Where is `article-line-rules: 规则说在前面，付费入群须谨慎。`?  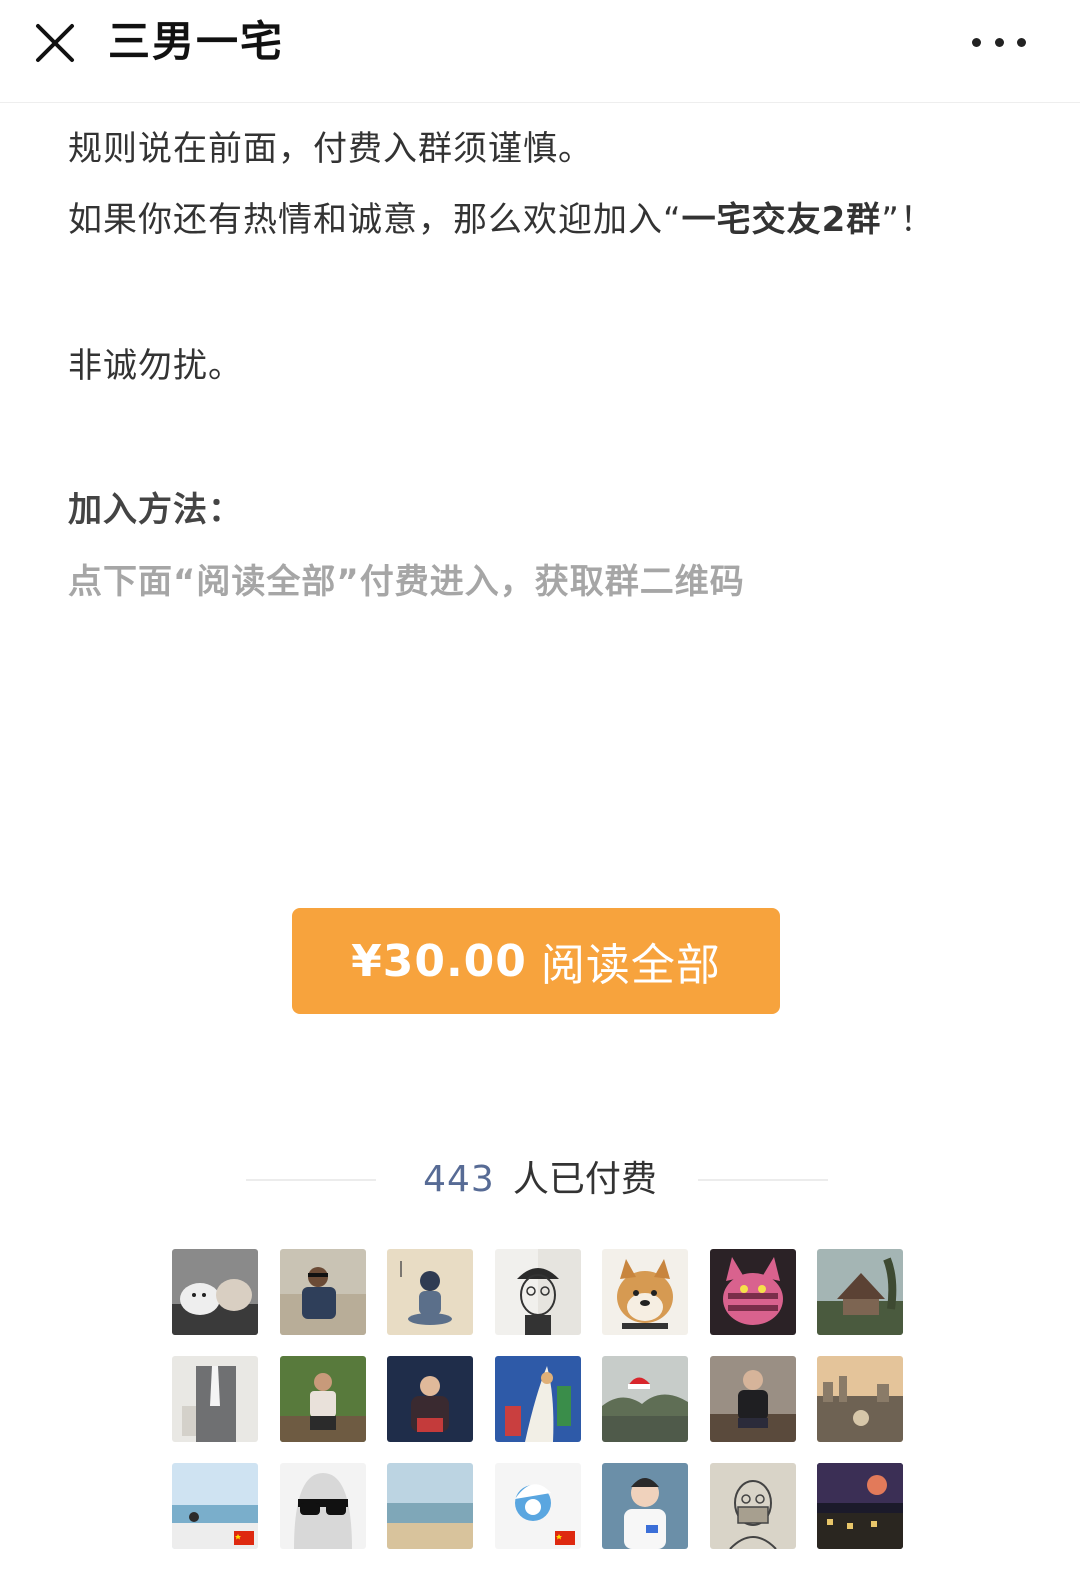
article-line-rules: 规则说在前面，付费入群须谨慎。 is located at coordinates (330, 149).